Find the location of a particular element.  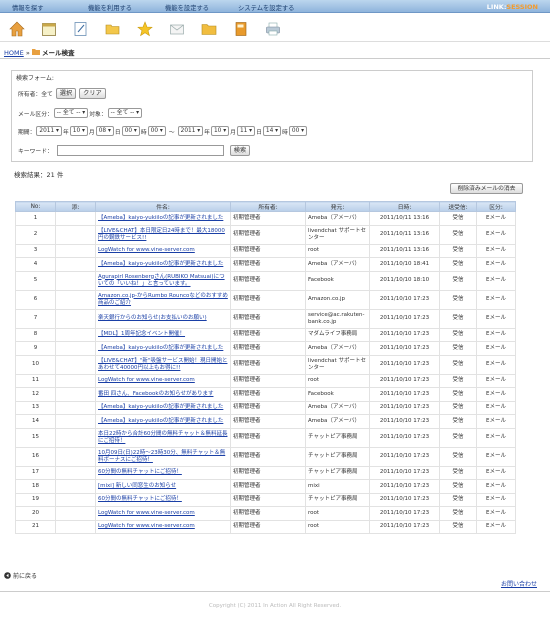

nav-use-features: 機能を利用する is located at coordinates (110, 7).